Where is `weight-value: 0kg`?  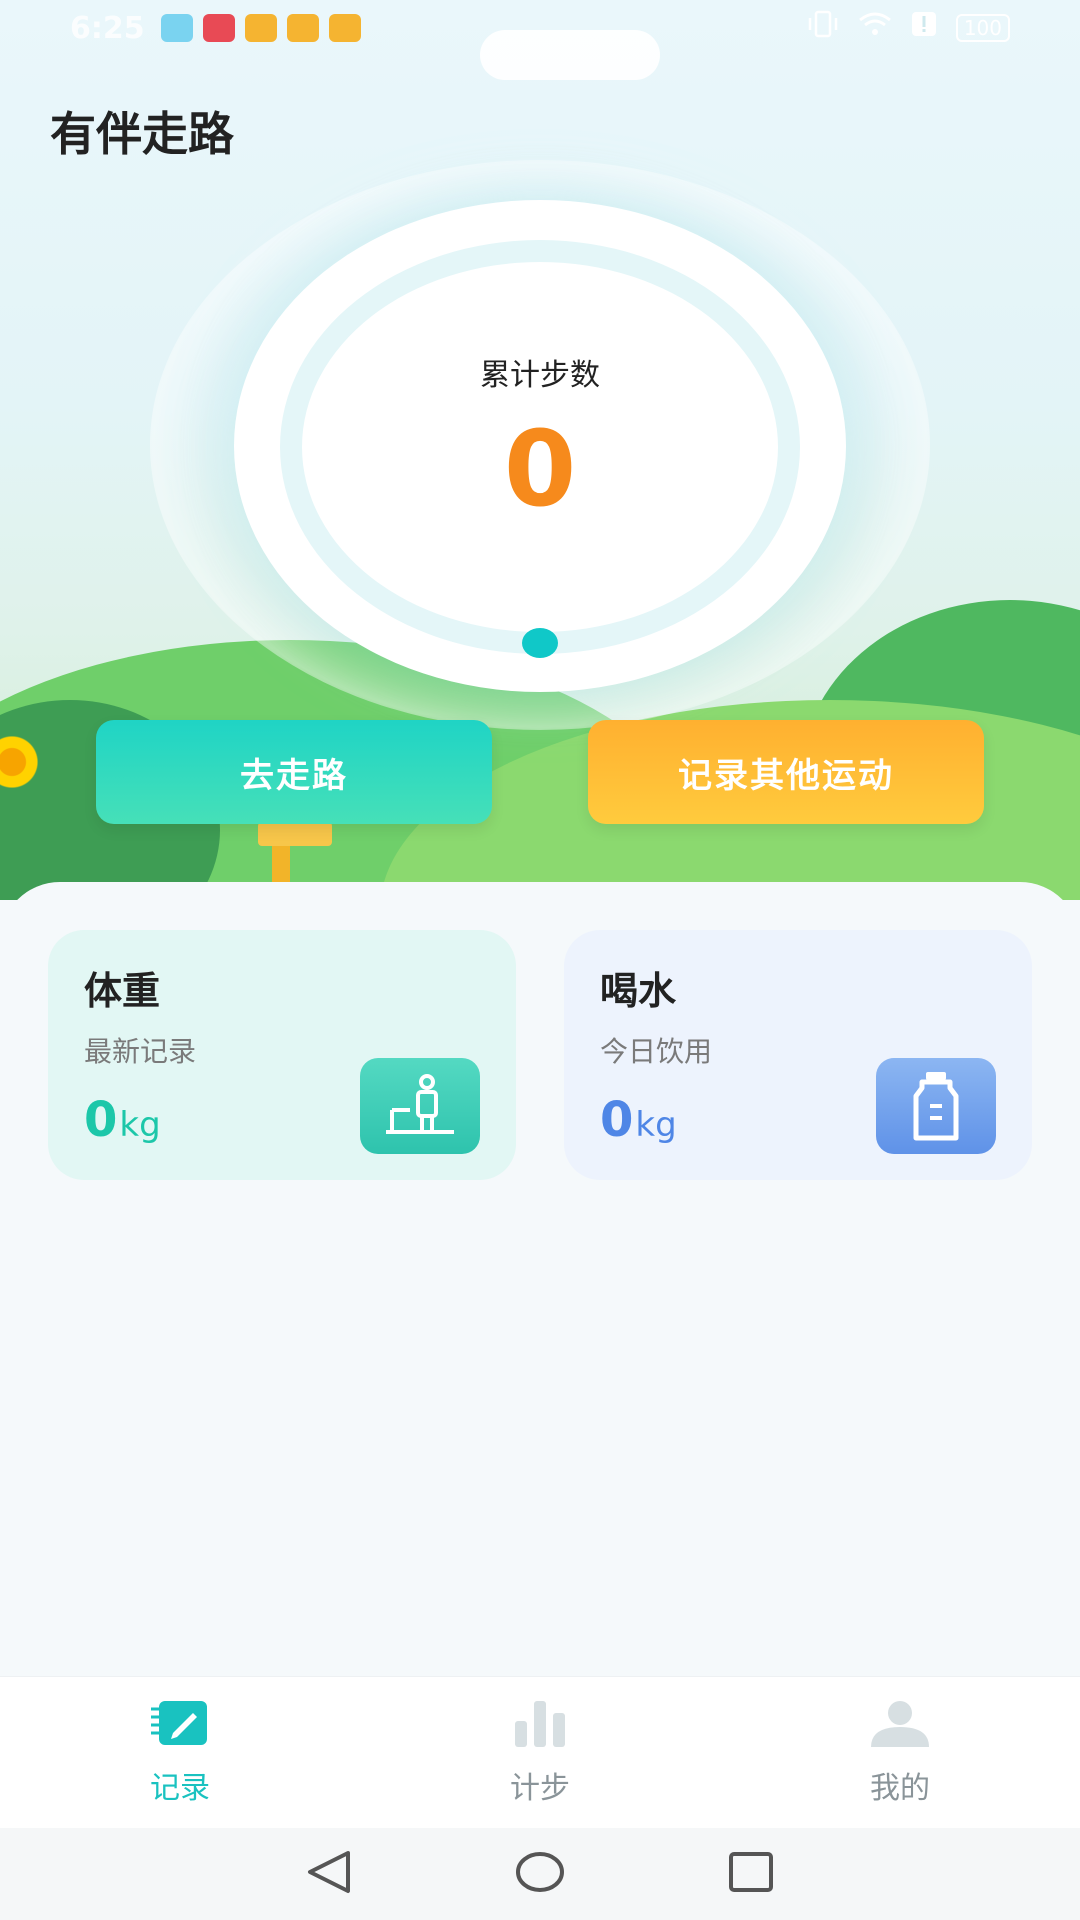 weight-value: 0kg is located at coordinates (122, 1120).